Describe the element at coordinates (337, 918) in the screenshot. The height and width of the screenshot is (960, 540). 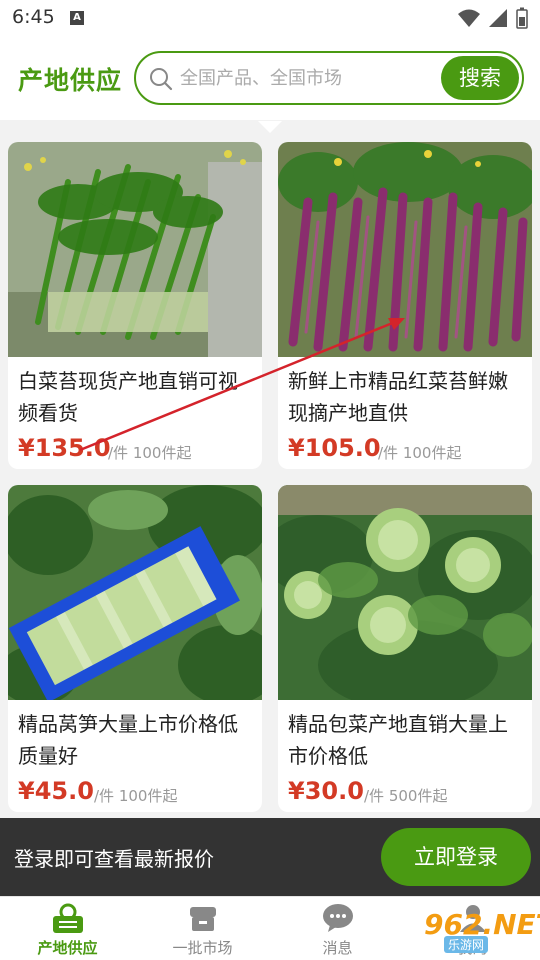
I see `chat-icon` at that location.